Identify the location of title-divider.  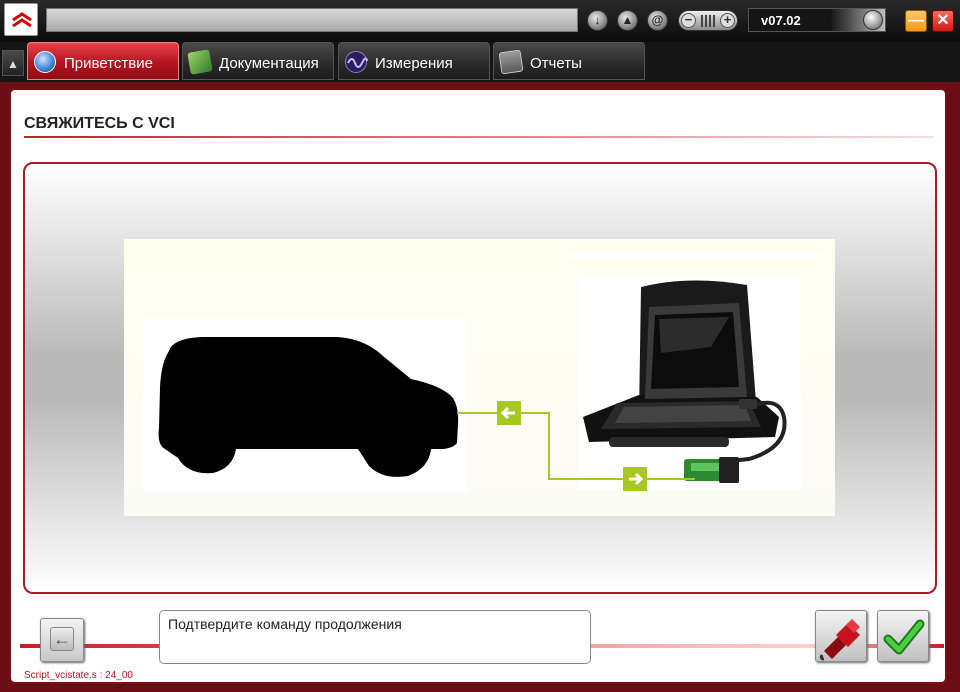
(479, 137).